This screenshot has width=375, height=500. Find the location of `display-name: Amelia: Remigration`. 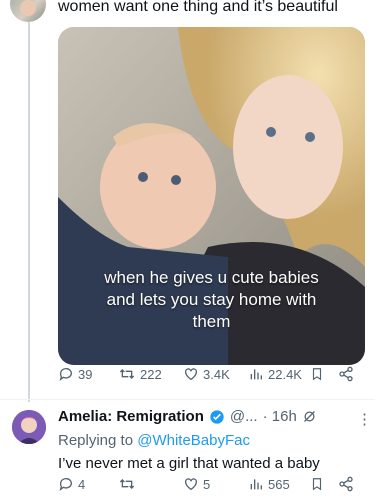

display-name: Amelia: Remigration is located at coordinates (131, 416).